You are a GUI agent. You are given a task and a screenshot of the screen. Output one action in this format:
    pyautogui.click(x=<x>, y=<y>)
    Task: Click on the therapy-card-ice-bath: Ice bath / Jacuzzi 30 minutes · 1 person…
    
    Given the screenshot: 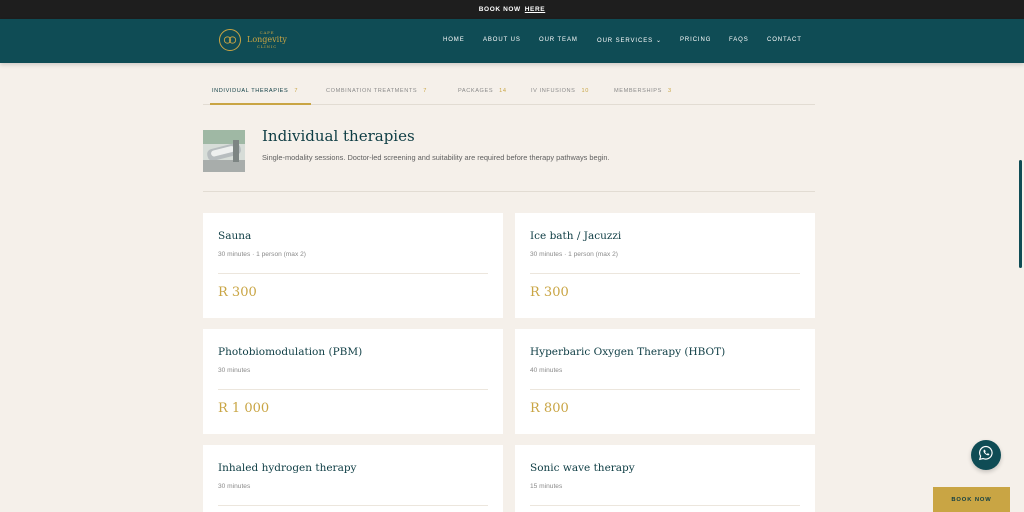 What is the action you would take?
    pyautogui.click(x=665, y=265)
    